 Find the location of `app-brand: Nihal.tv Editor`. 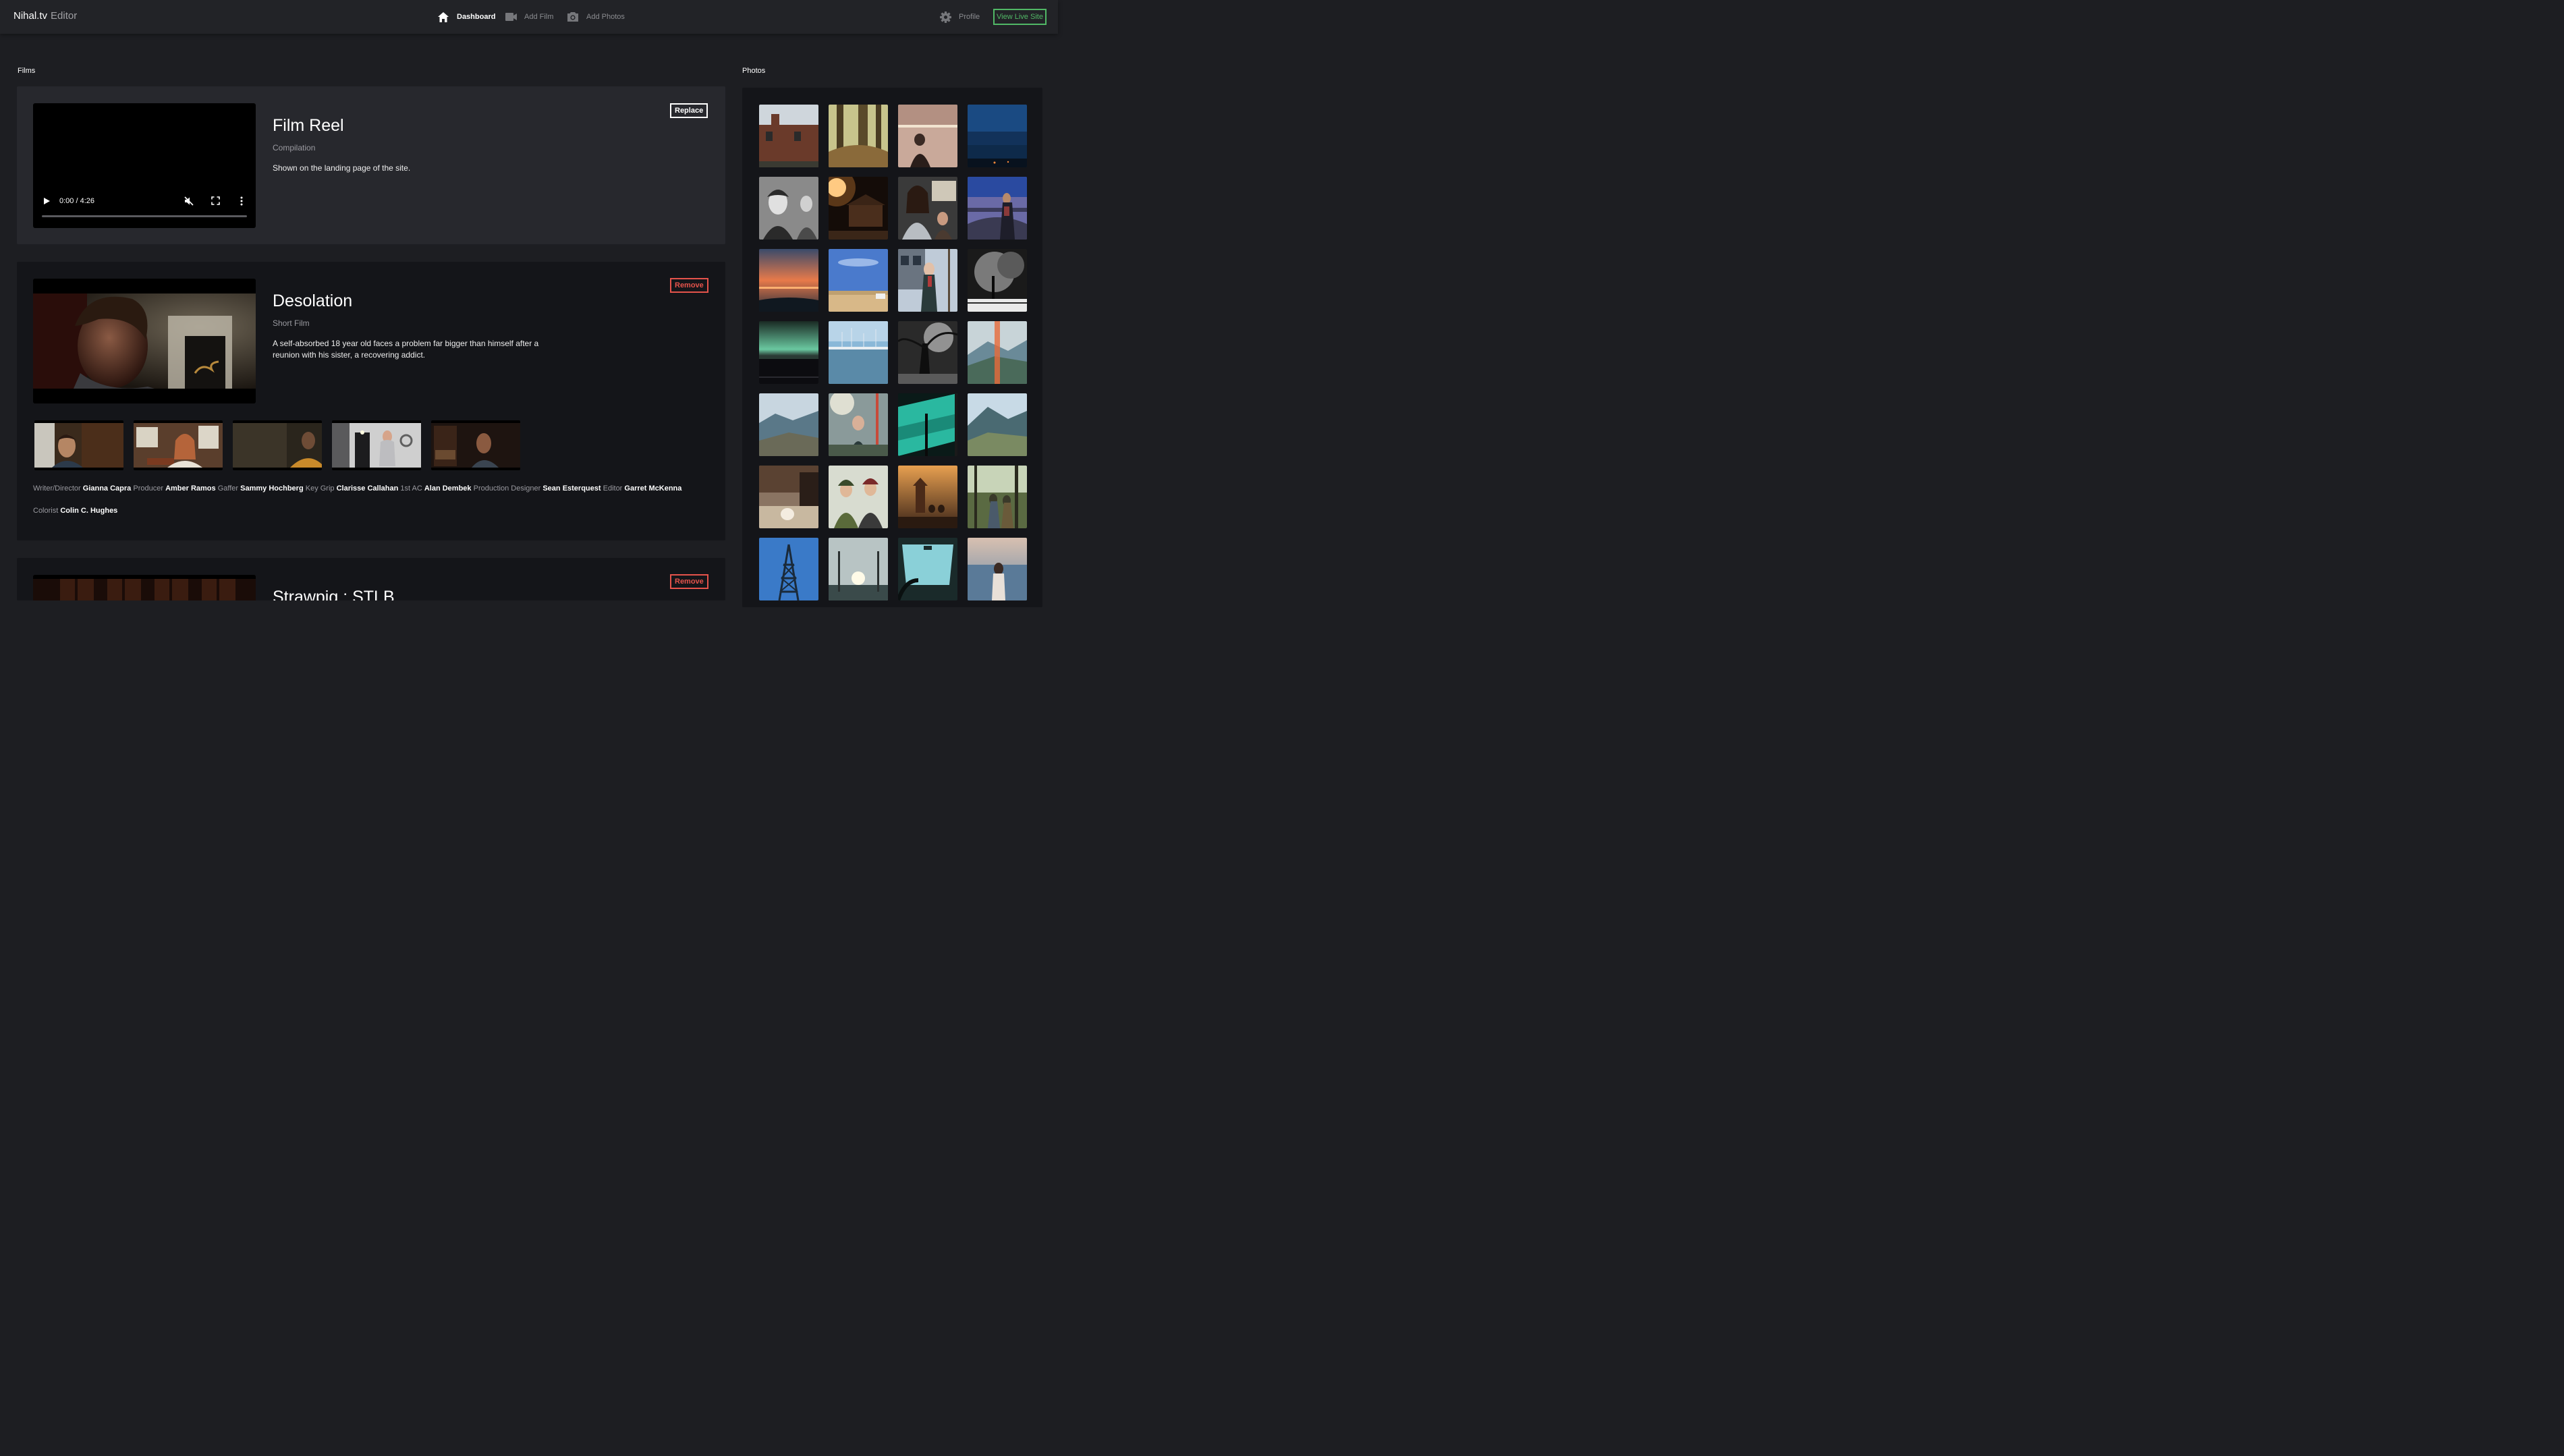

app-brand: Nihal.tv Editor is located at coordinates (45, 16).